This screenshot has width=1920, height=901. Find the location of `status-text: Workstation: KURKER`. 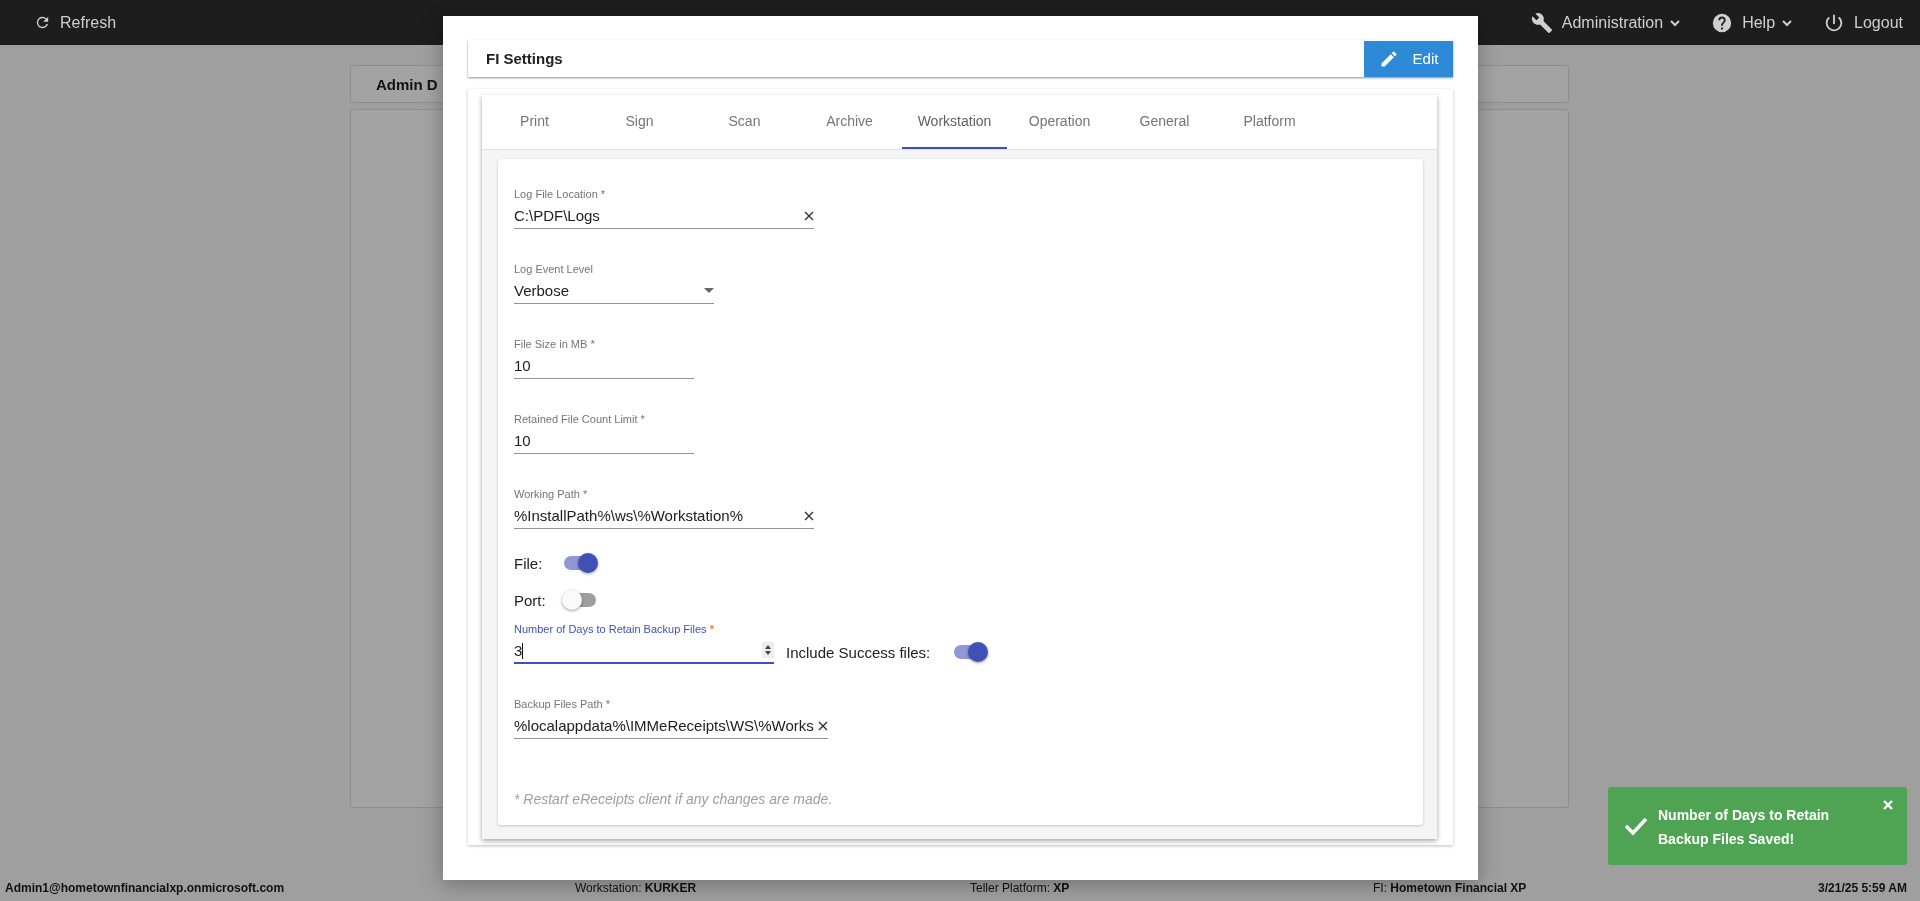

status-text: Workstation: KURKER is located at coordinates (636, 888).